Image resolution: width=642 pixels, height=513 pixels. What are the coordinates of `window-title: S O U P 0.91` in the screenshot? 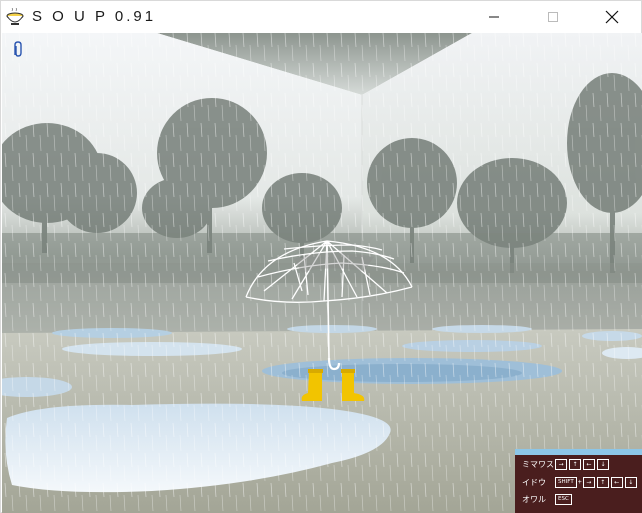 It's located at (94, 16).